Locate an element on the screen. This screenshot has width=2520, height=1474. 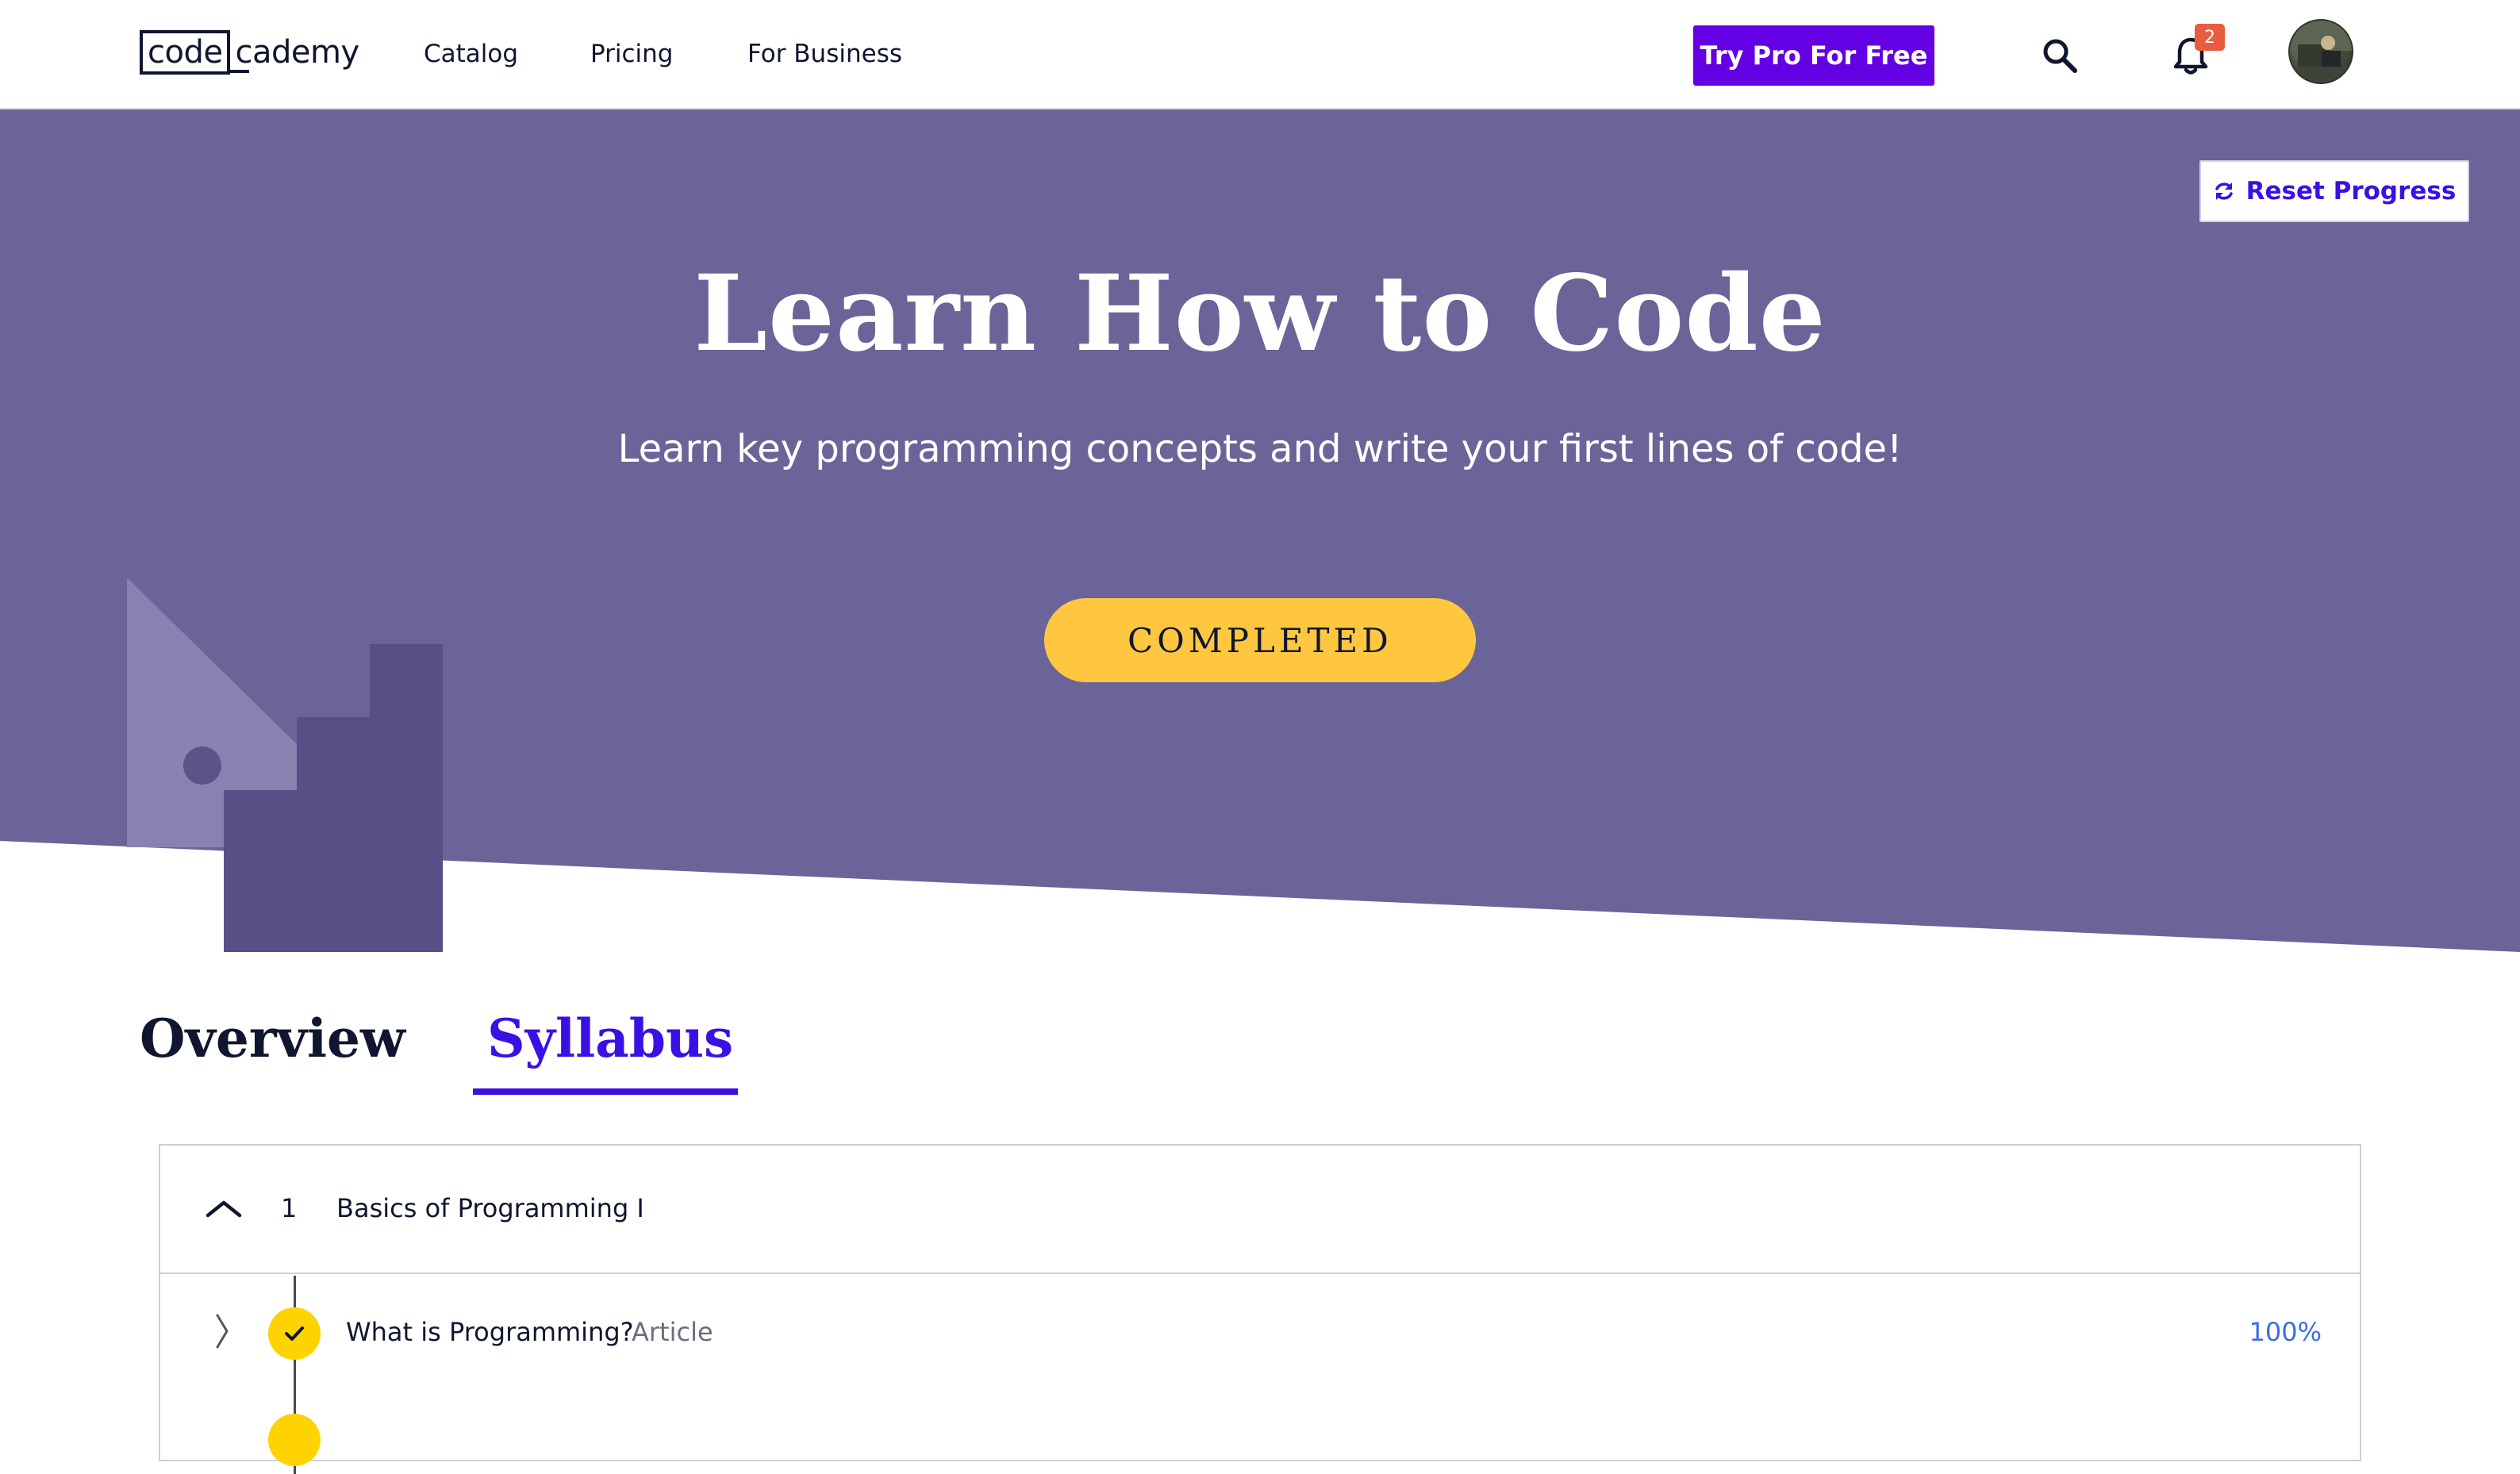
chevron-right-icon is located at coordinates (222, 1331).